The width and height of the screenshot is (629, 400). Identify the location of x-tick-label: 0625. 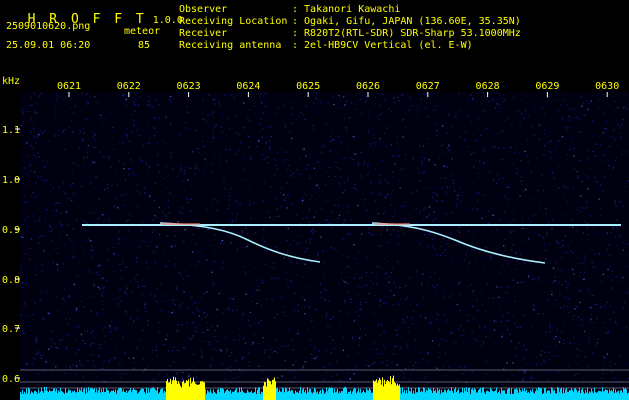
(308, 86).